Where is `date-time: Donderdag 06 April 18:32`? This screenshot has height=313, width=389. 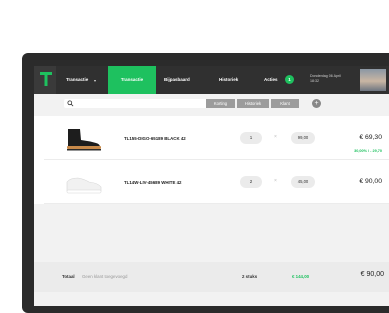 date-time: Donderdag 06 April 18:32 is located at coordinates (325, 79).